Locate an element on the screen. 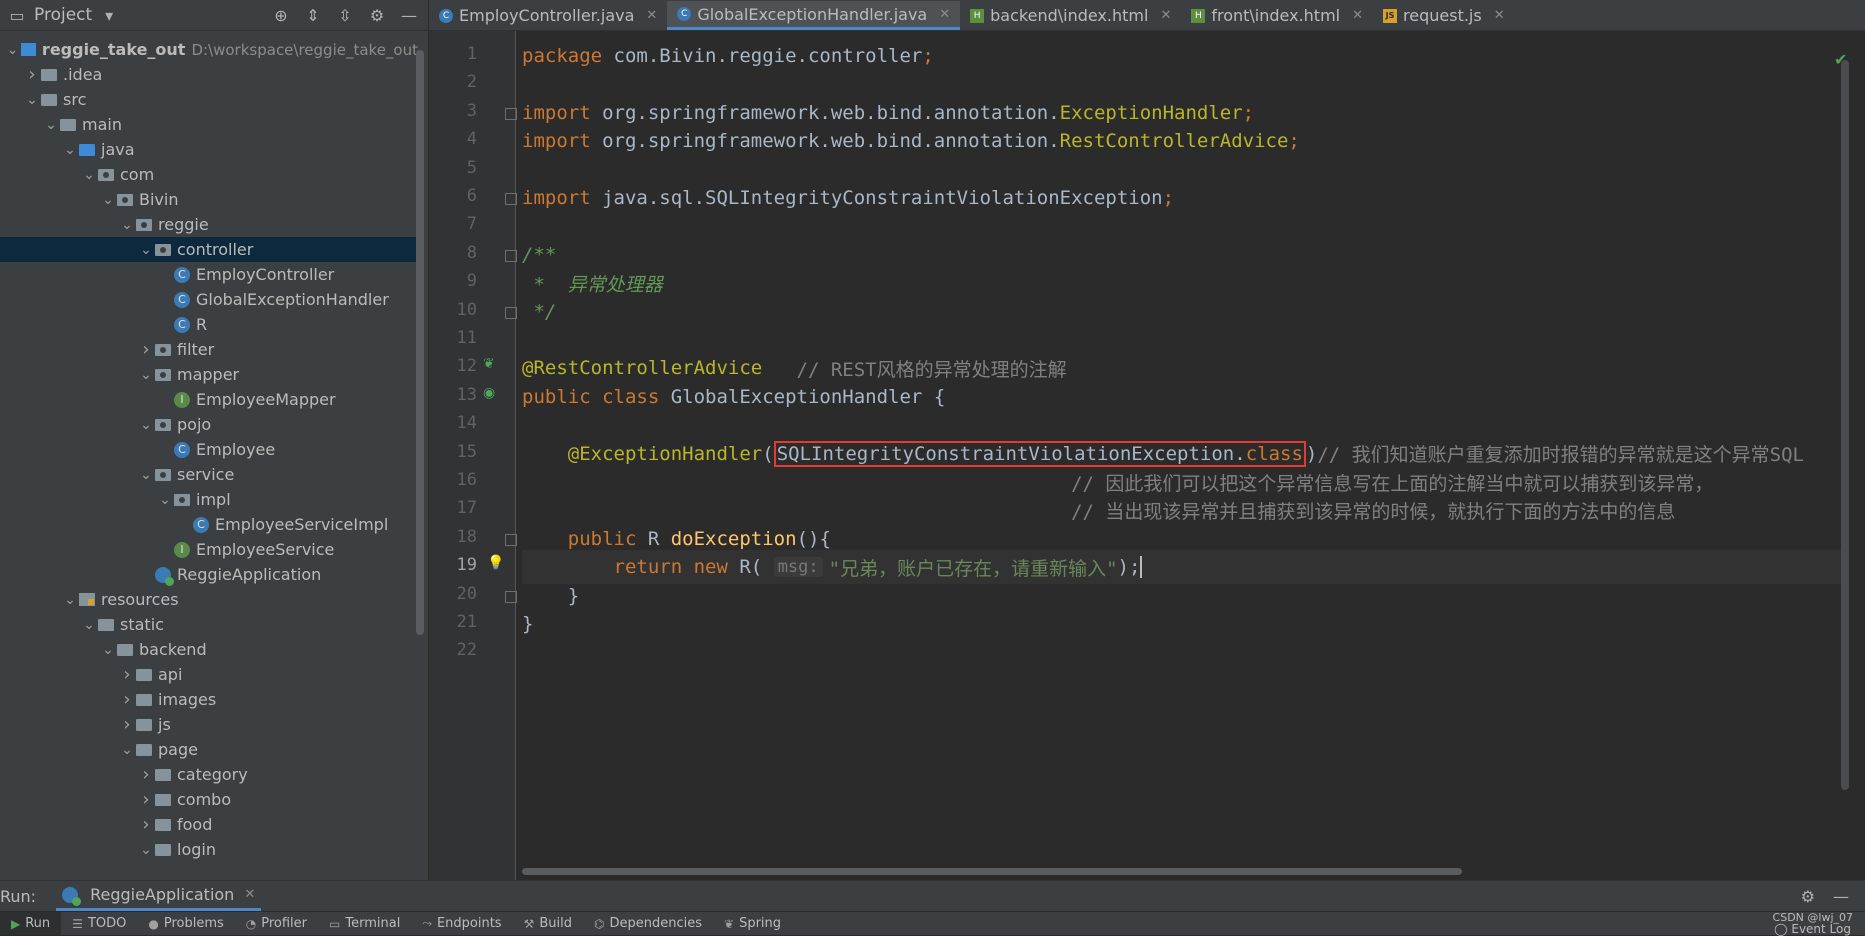 Image resolution: width=1865 pixels, height=936 pixels. tree-item-r: CR is located at coordinates (209, 324).